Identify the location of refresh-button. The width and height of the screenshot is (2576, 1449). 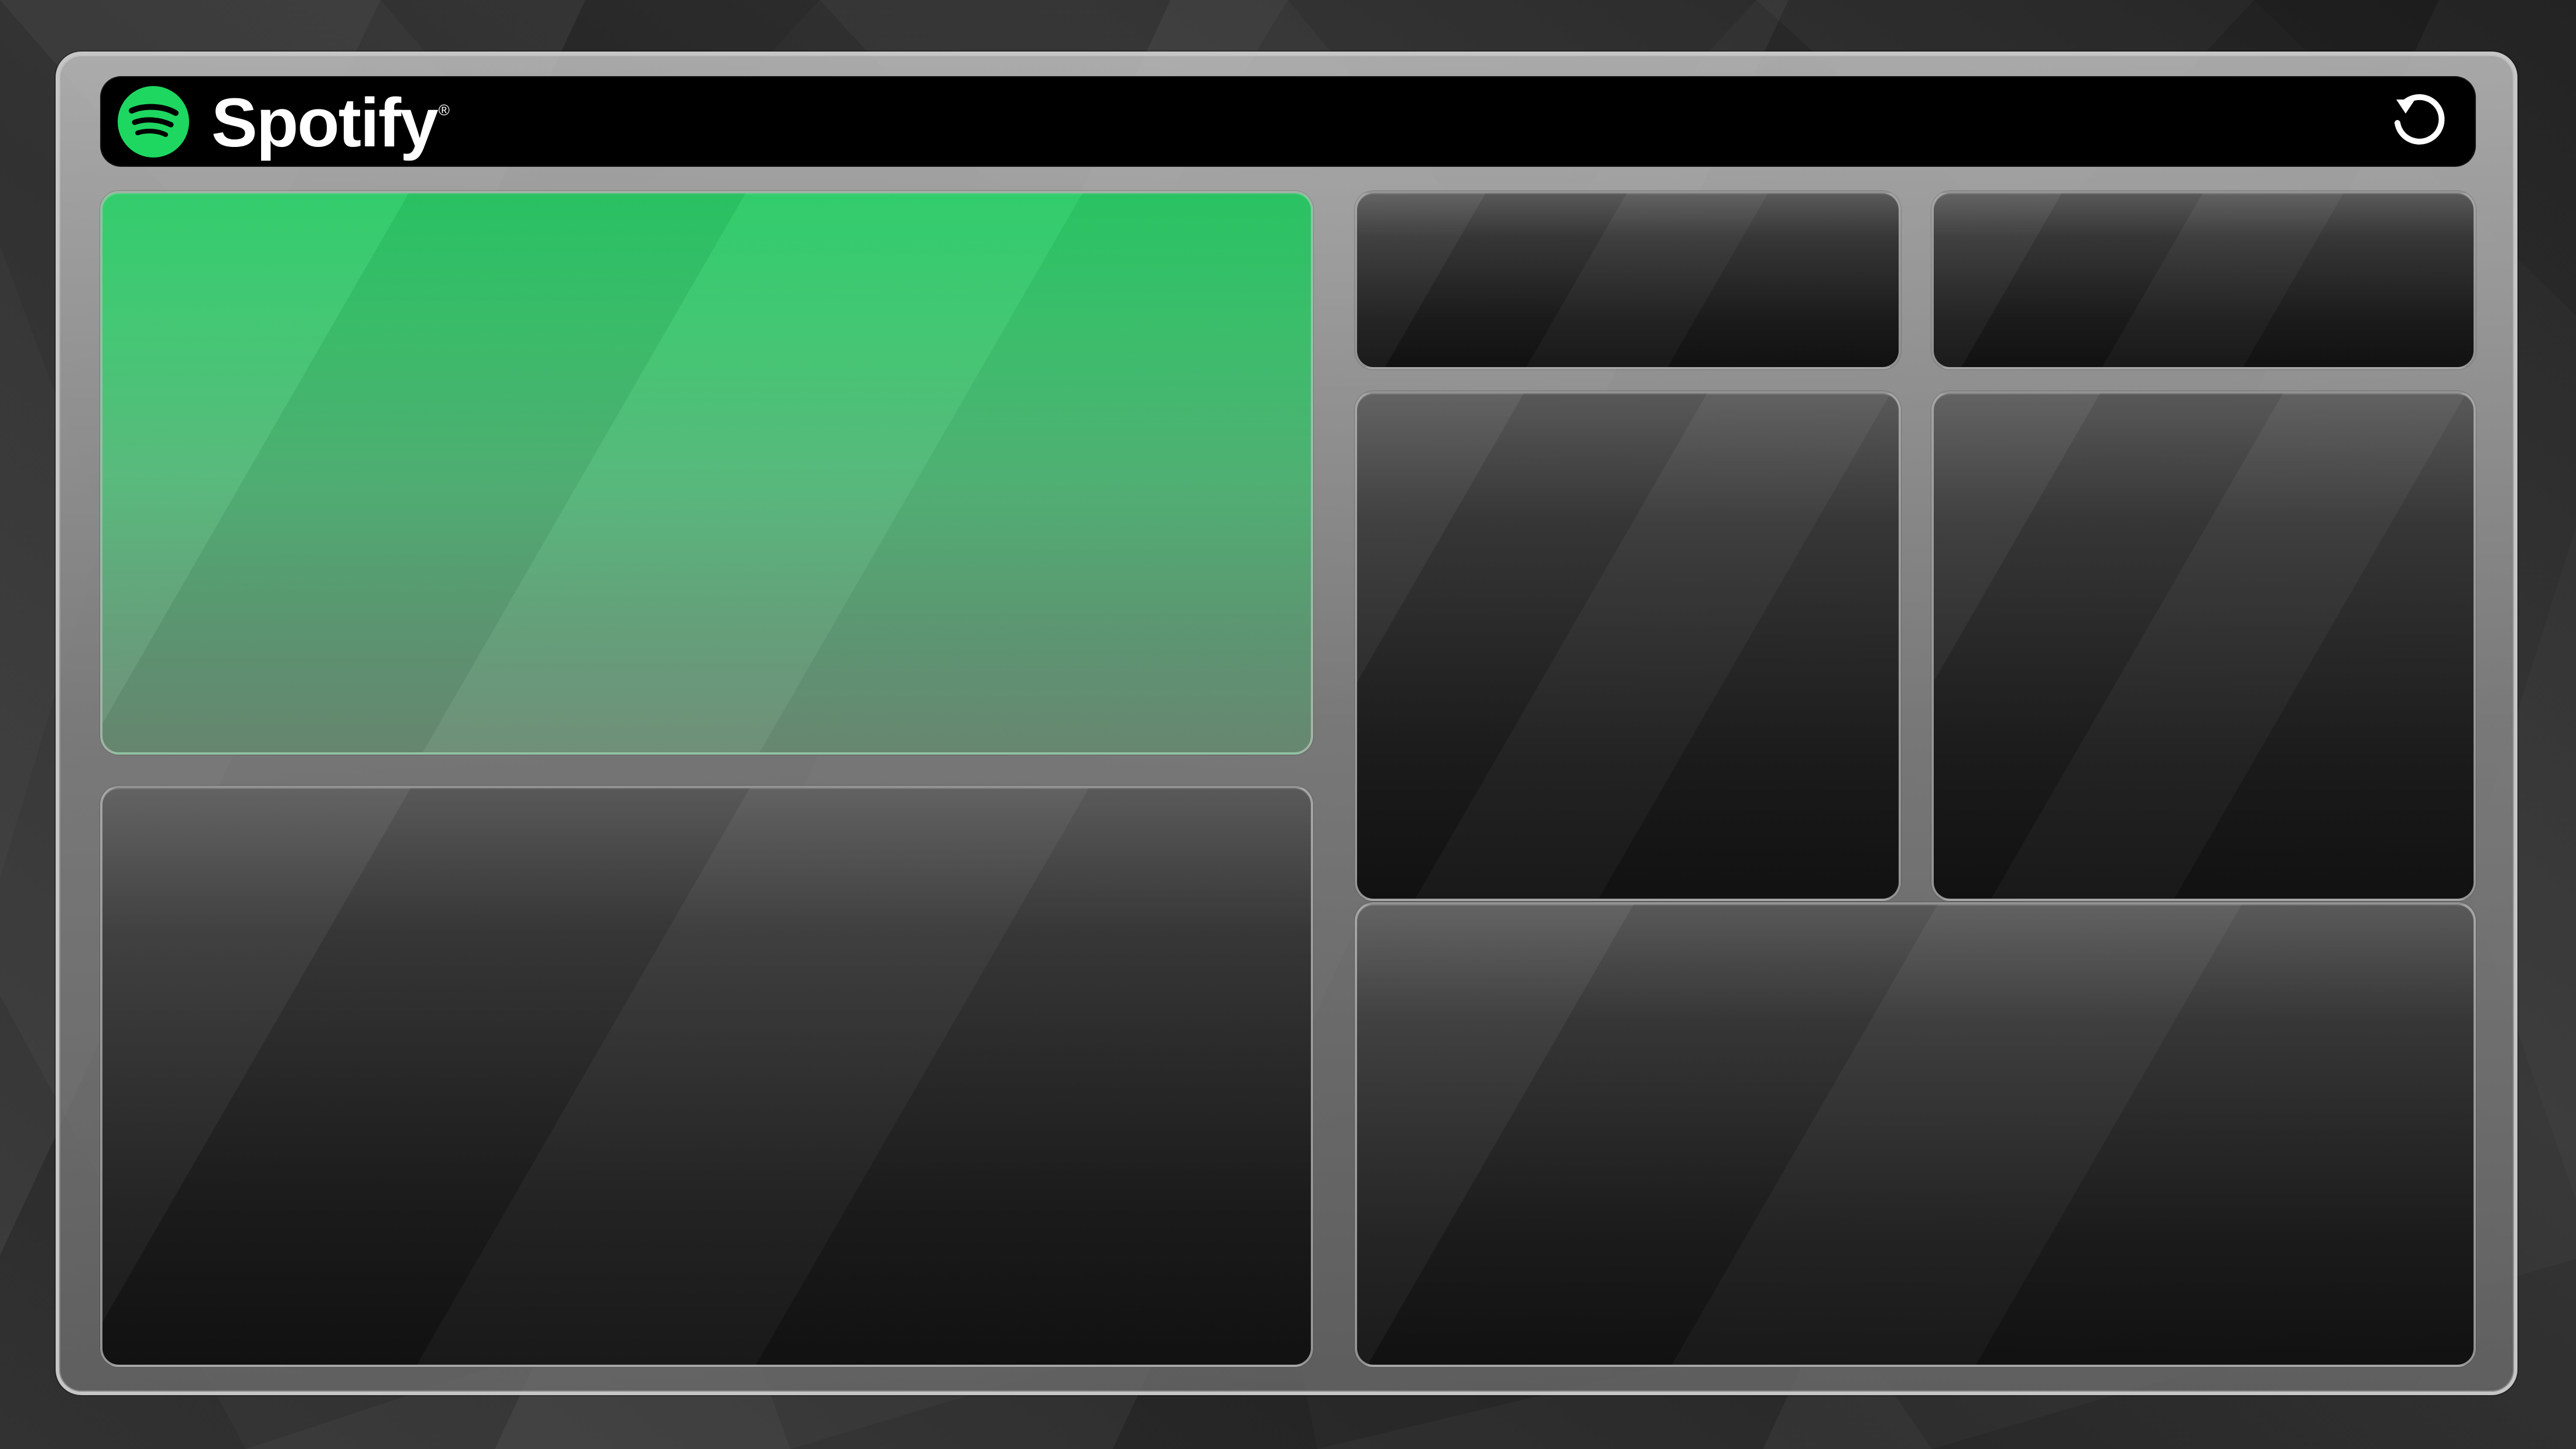
(2418, 121).